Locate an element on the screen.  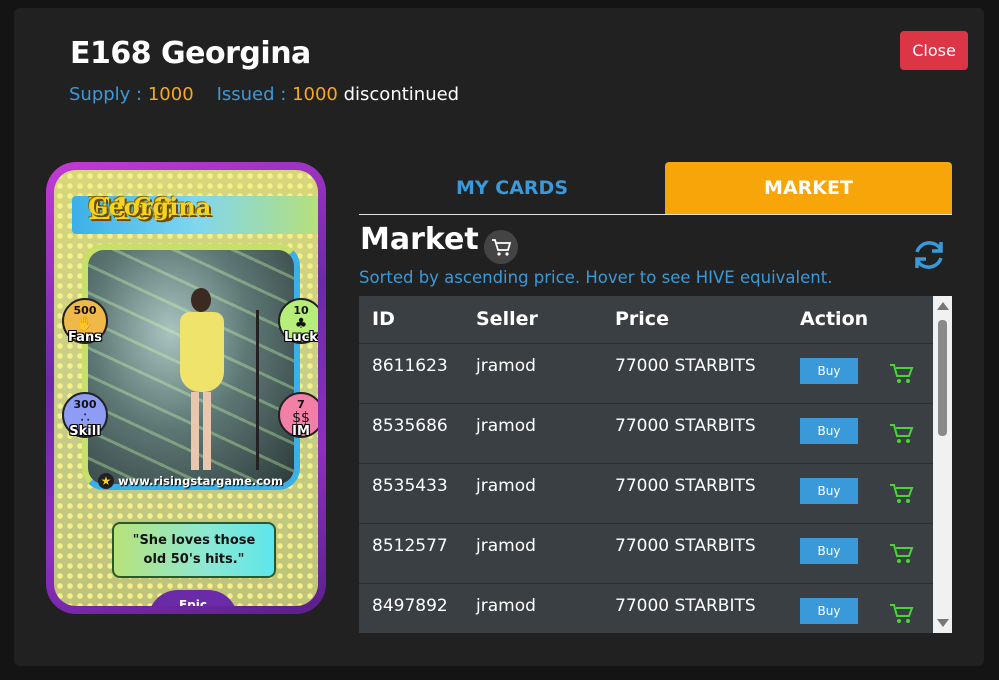
table-row: 8512577 jramod 77000 STARBITS Buy is located at coordinates (646, 554).